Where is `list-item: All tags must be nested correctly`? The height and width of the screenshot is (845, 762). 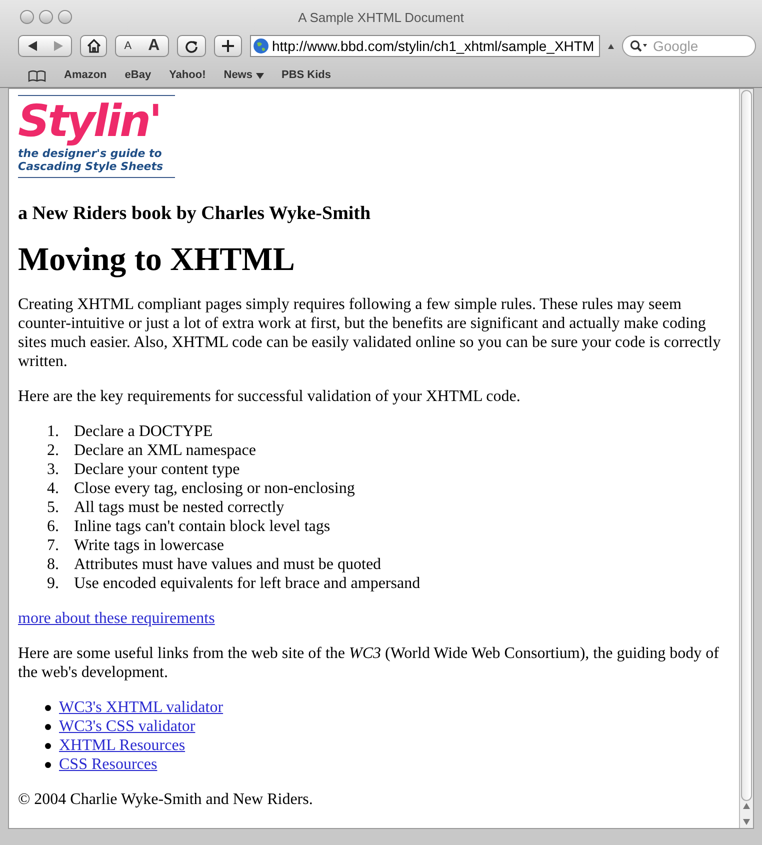
list-item: All tags must be nested correctly is located at coordinates (179, 507).